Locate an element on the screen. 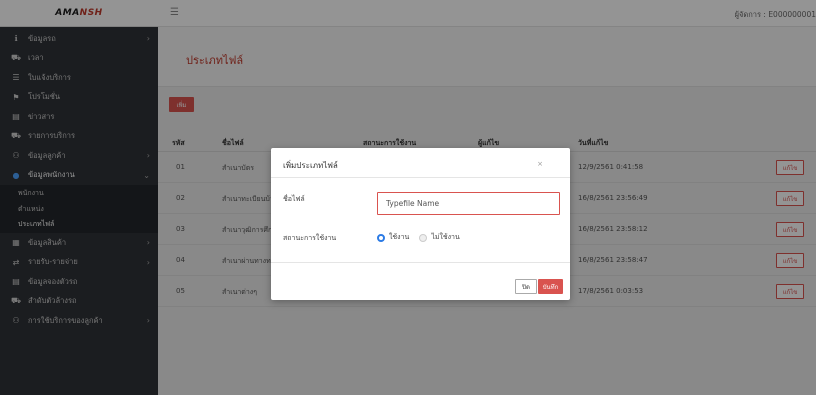 The width and height of the screenshot is (816, 395). modal-footer: ปิด บันทึก is located at coordinates (420, 281).